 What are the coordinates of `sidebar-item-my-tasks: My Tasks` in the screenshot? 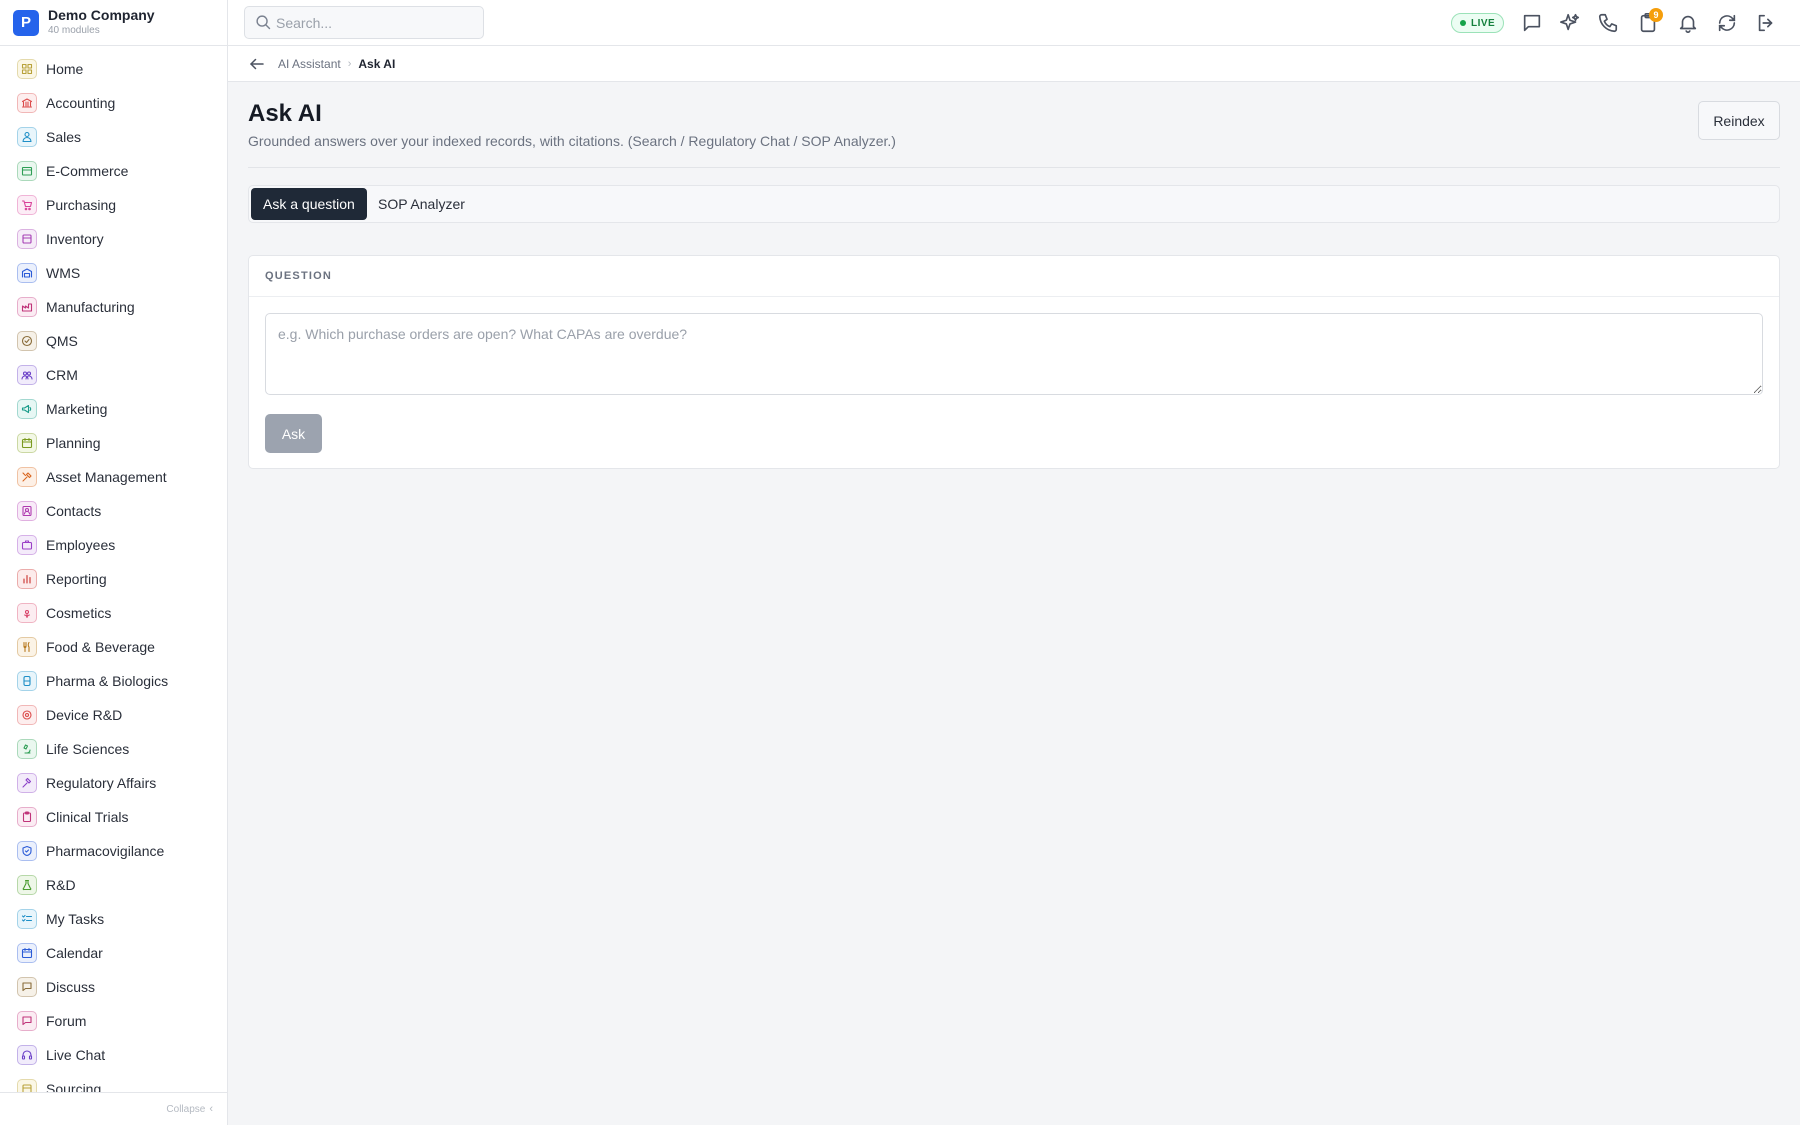 It's located at (113, 919).